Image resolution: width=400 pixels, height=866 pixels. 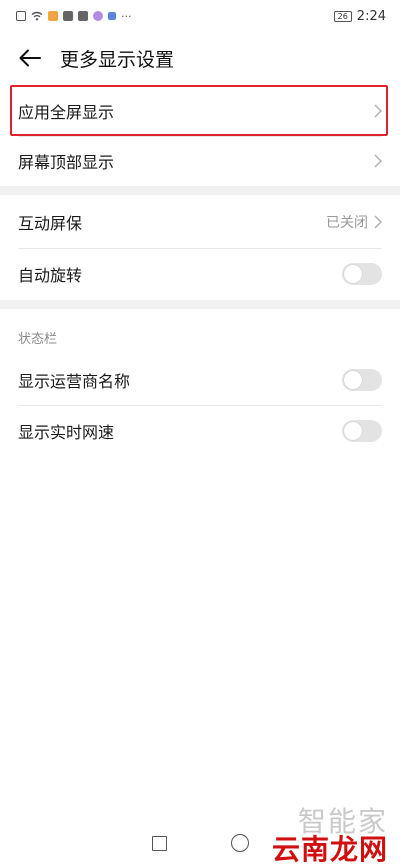 I want to click on section-label-status-bar: 状态栏, so click(x=38, y=339).